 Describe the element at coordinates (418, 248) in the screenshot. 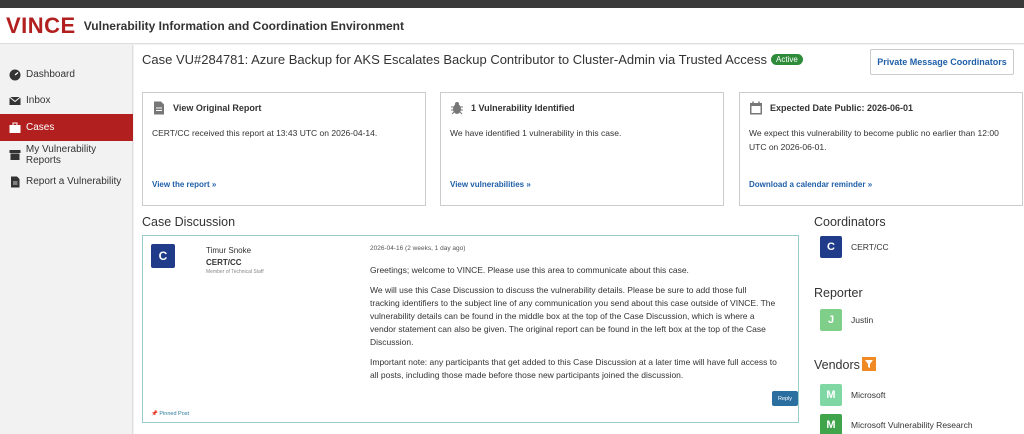

I see `post-date: 2026-04-16 (2 weeks, 1 day ago)` at that location.